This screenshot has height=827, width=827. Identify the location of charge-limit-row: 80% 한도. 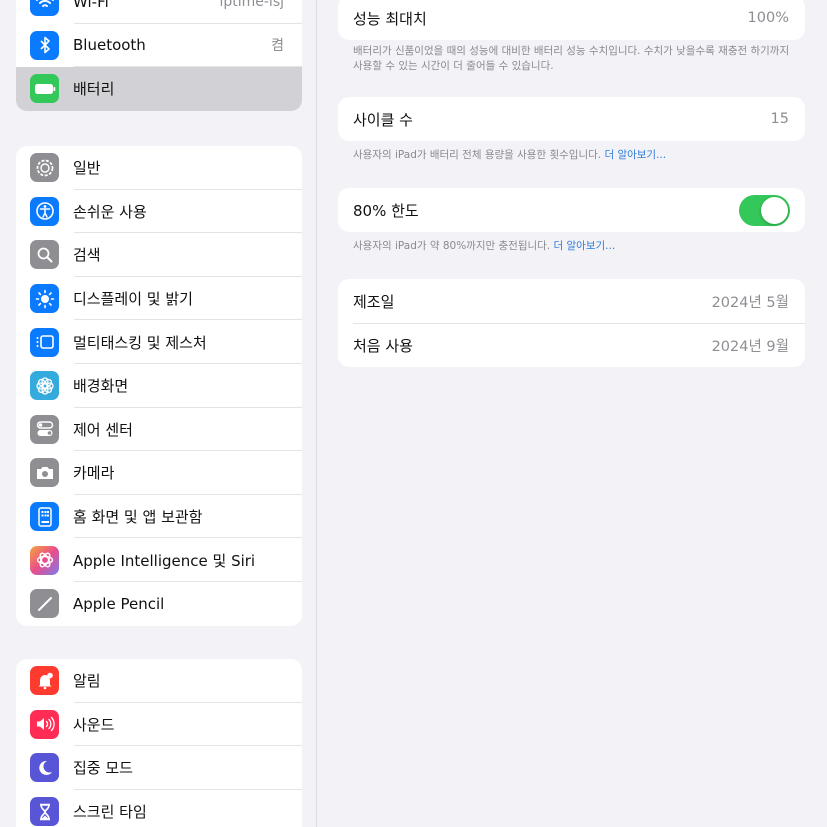
(571, 210).